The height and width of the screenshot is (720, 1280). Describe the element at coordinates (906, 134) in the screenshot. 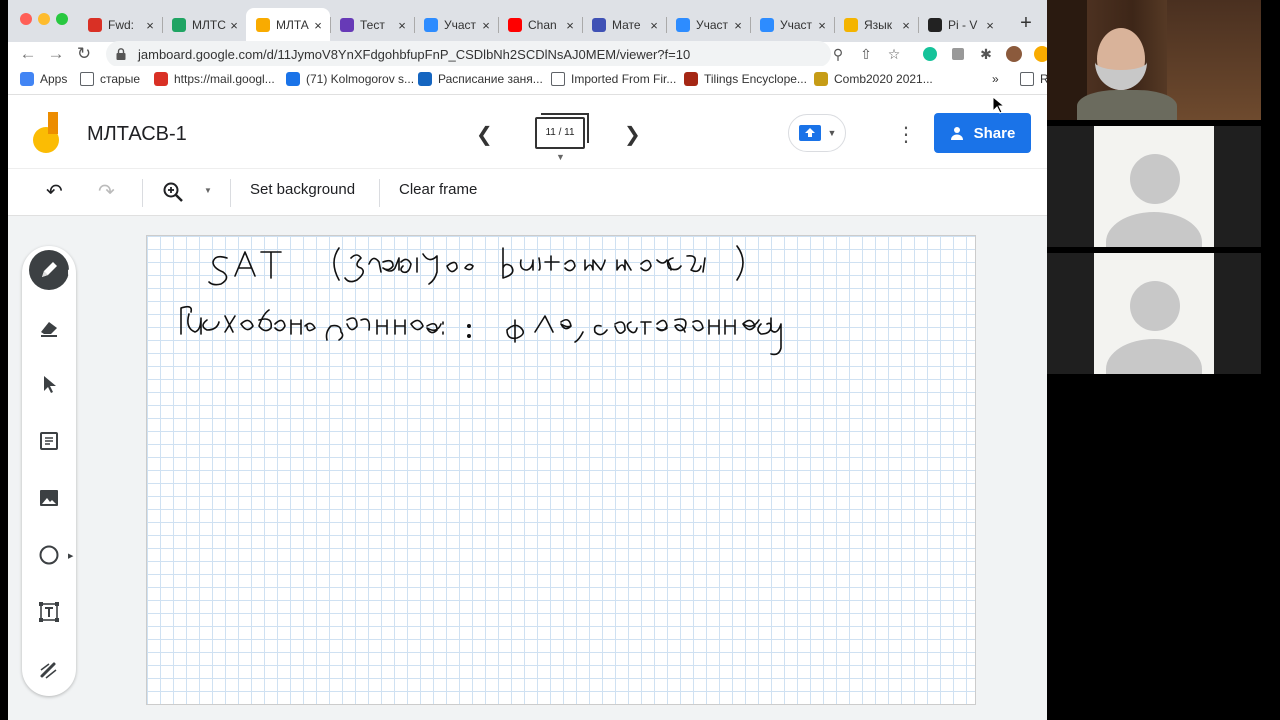

I see `more-options-icon: ⋮` at that location.